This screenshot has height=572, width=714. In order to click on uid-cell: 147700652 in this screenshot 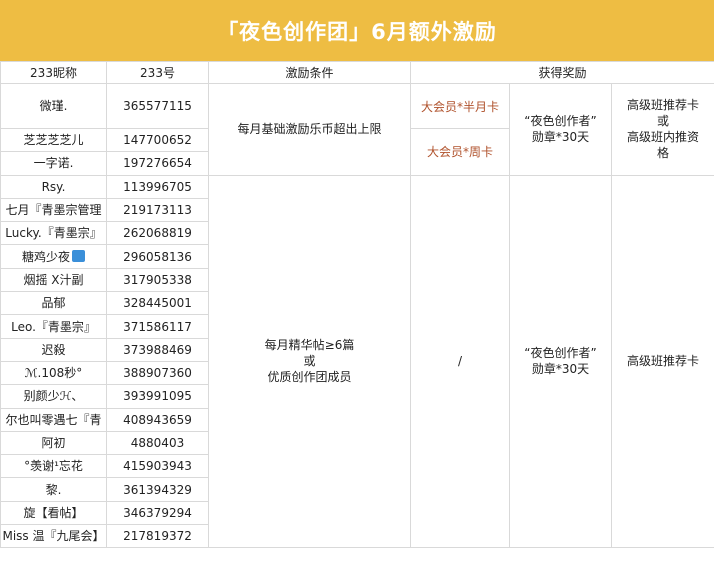, I will do `click(157, 140)`.